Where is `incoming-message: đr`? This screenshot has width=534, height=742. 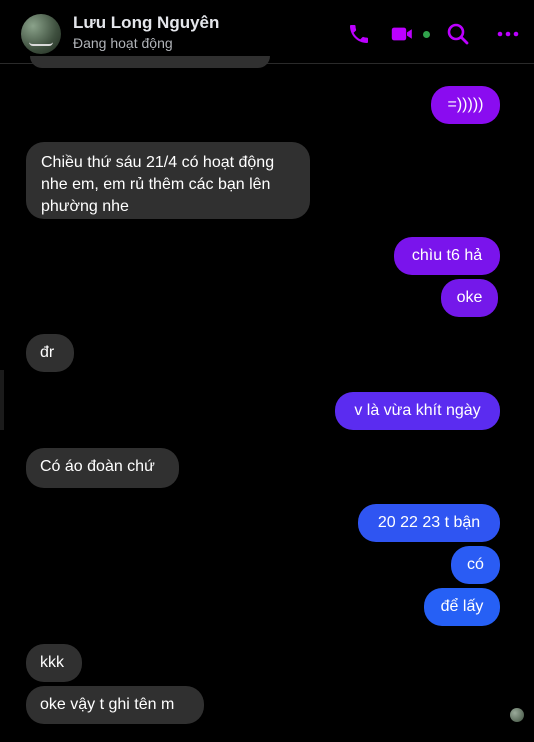 incoming-message: đr is located at coordinates (50, 353).